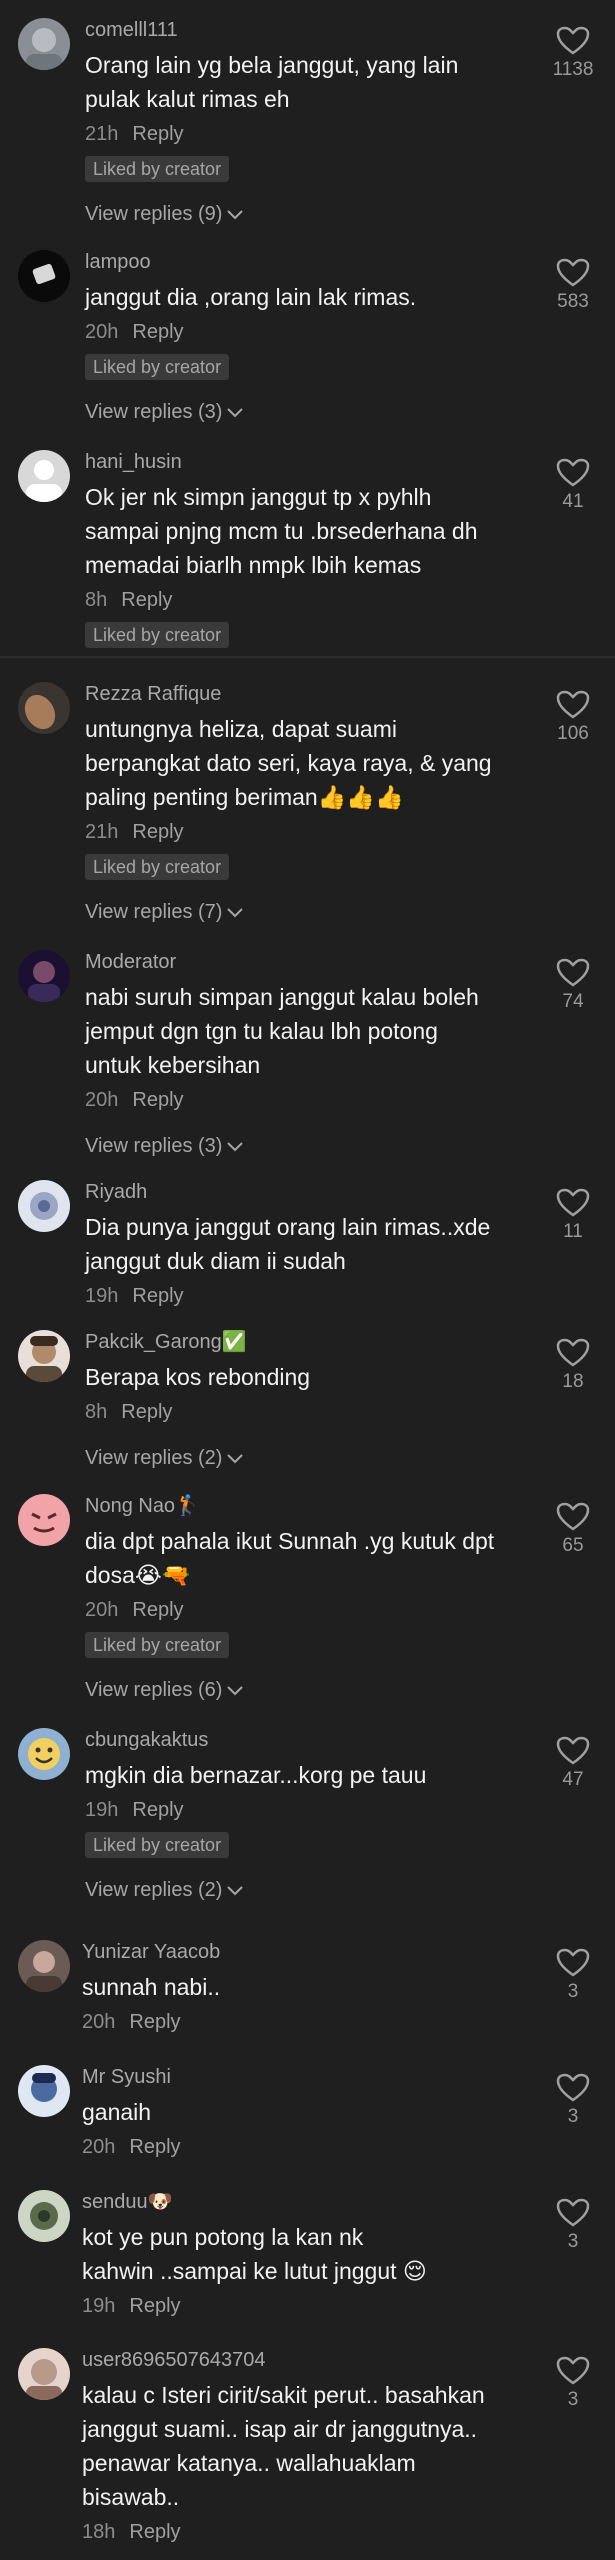 The image size is (615, 2560). I want to click on comment-username: hani_husin, so click(300, 462).